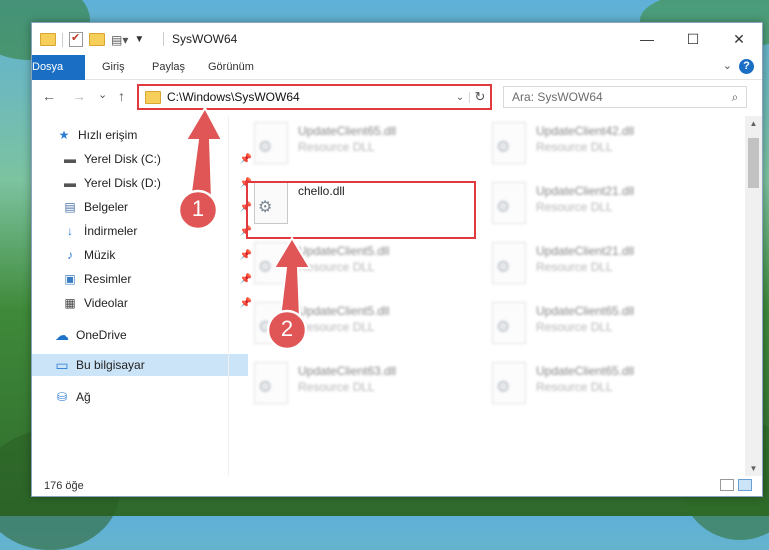  What do you see at coordinates (62, 335) in the screenshot?
I see `cloud-icon: ☁` at bounding box center [62, 335].